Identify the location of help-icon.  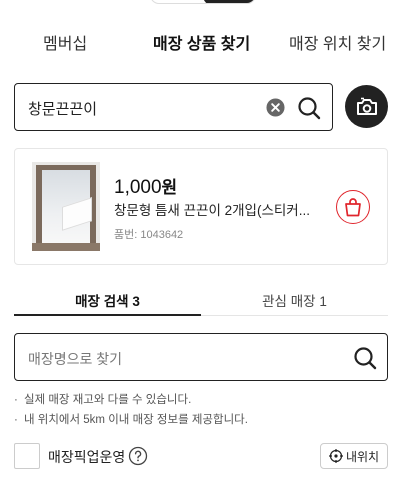
(138, 456).